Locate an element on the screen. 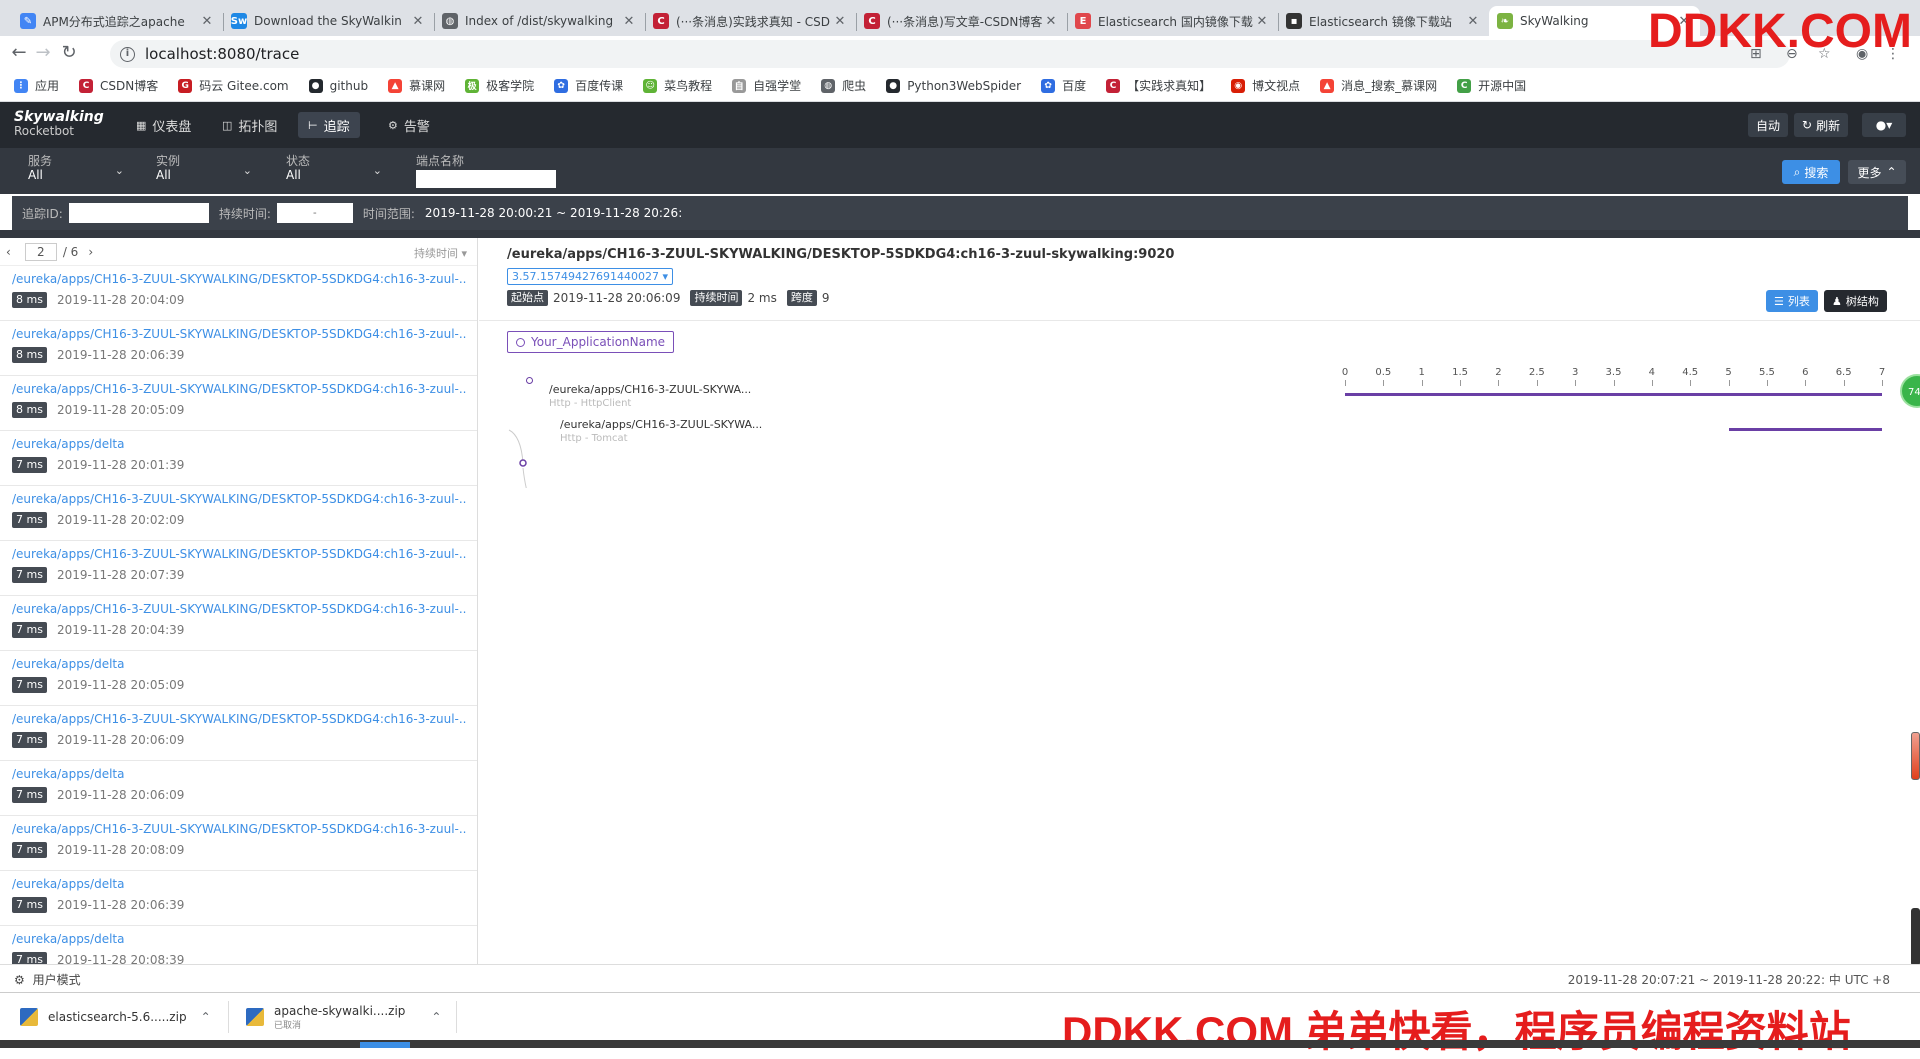 The height and width of the screenshot is (1059, 1920). search-button: ⌕ 搜索 is located at coordinates (1811, 172).